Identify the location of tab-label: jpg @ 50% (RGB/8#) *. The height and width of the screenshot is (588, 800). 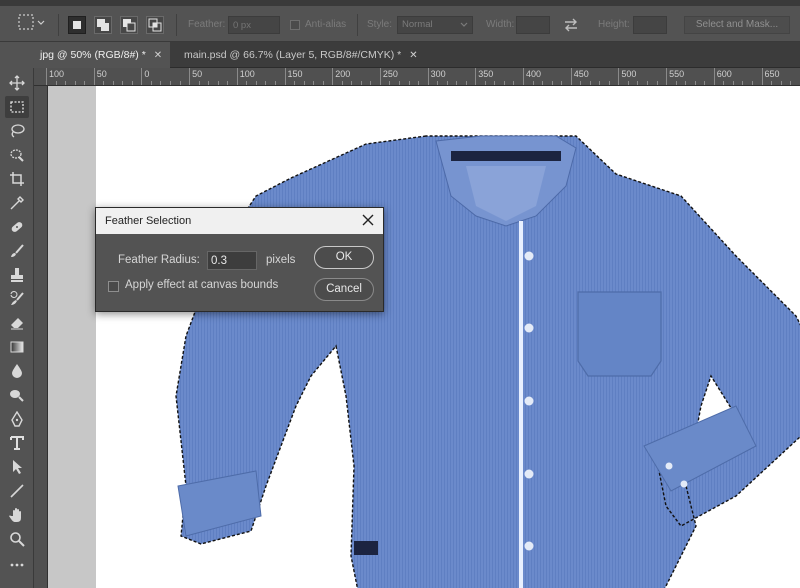
(93, 55).